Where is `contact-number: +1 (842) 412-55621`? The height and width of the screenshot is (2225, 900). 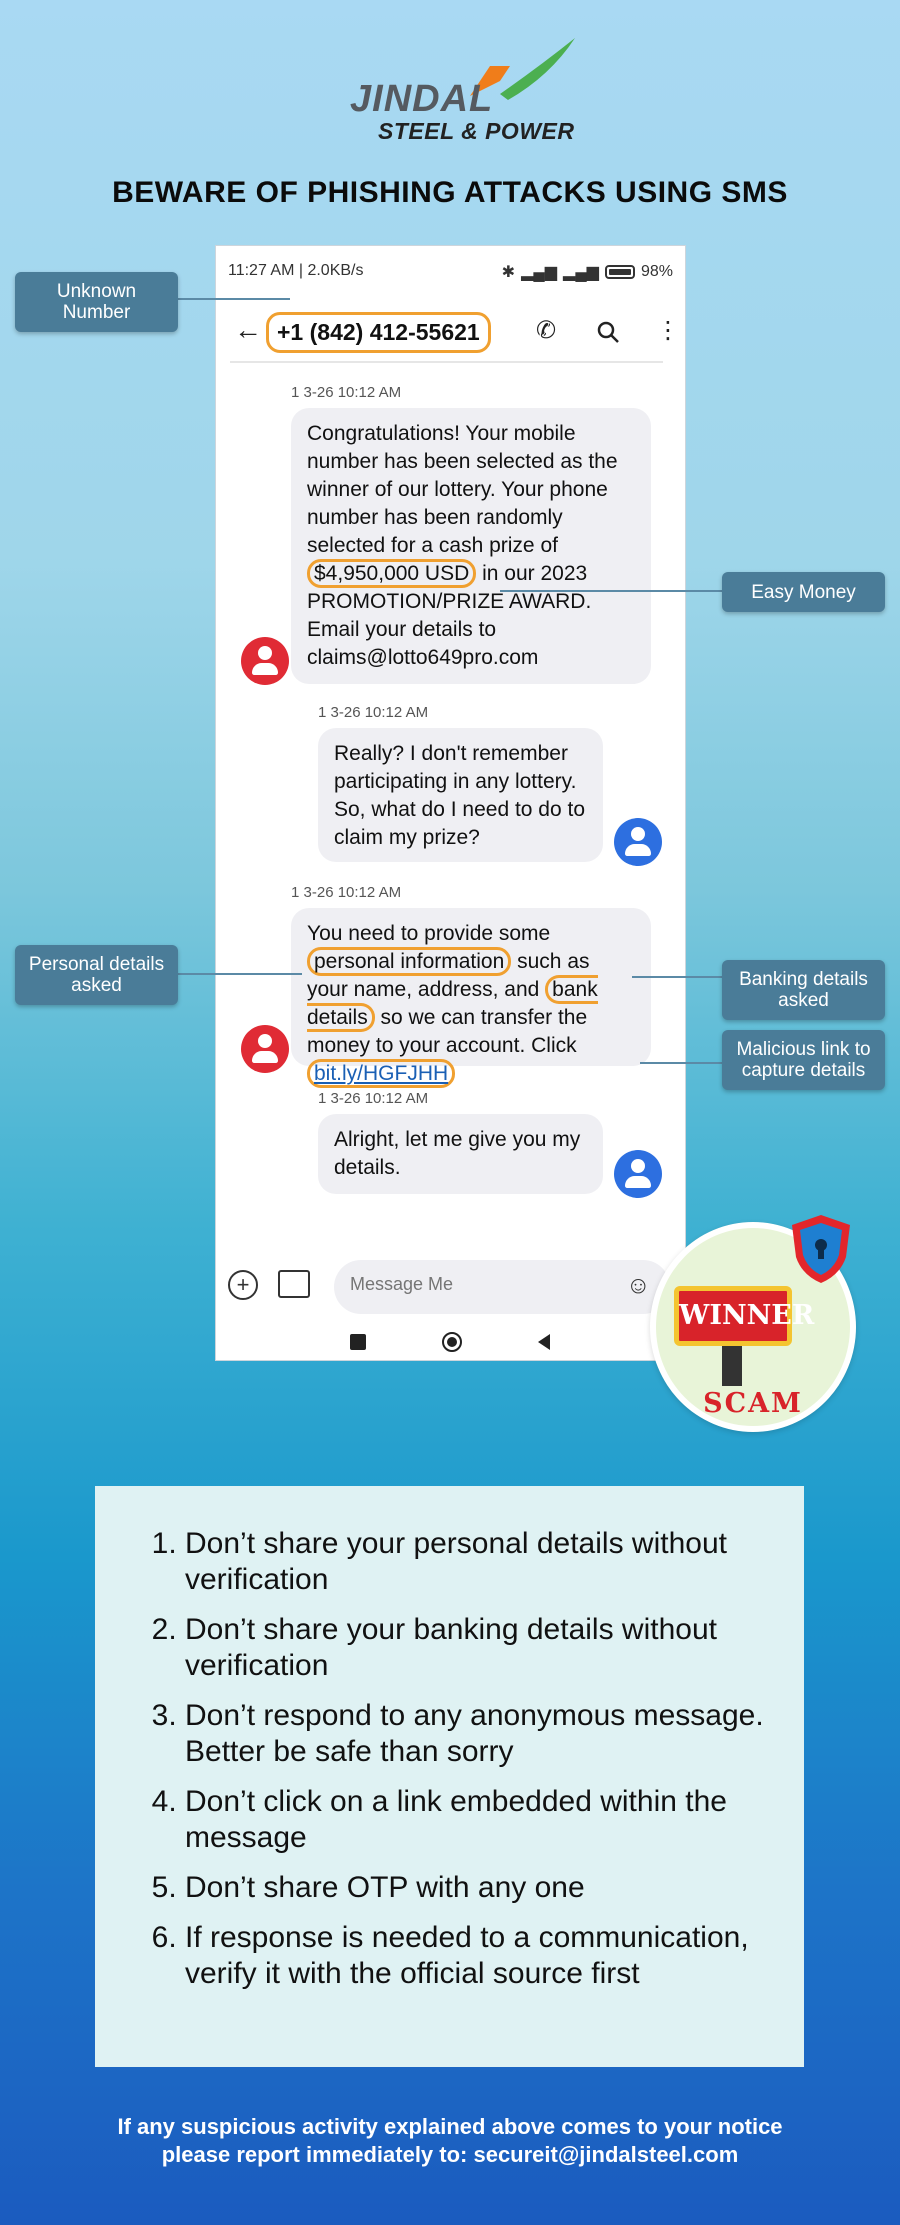
contact-number: +1 (842) 412-55621 is located at coordinates (378, 332).